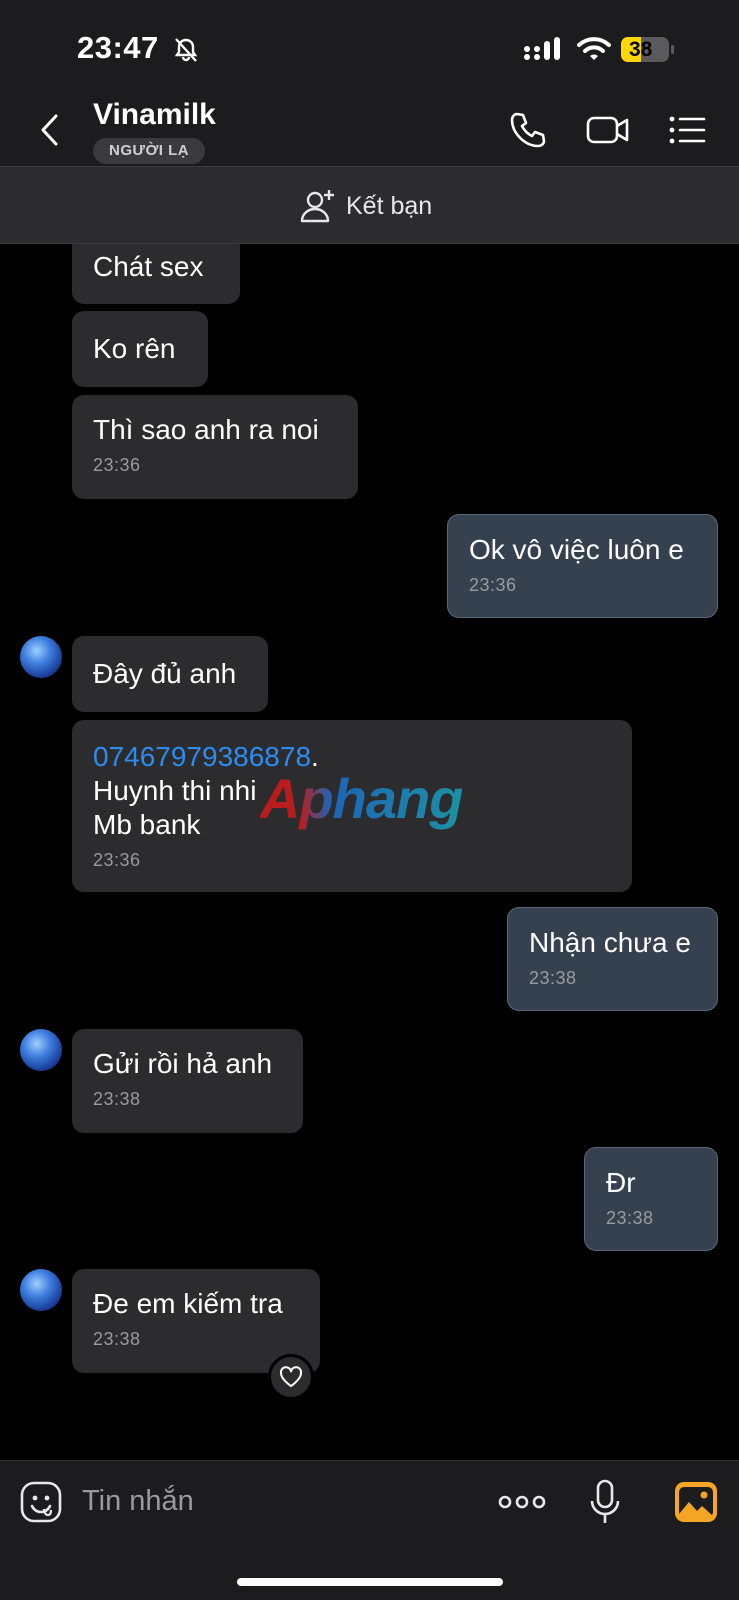 This screenshot has width=739, height=1600. Describe the element at coordinates (206, 429) in the screenshot. I see `message-text: Thì sao anh ra noi` at that location.